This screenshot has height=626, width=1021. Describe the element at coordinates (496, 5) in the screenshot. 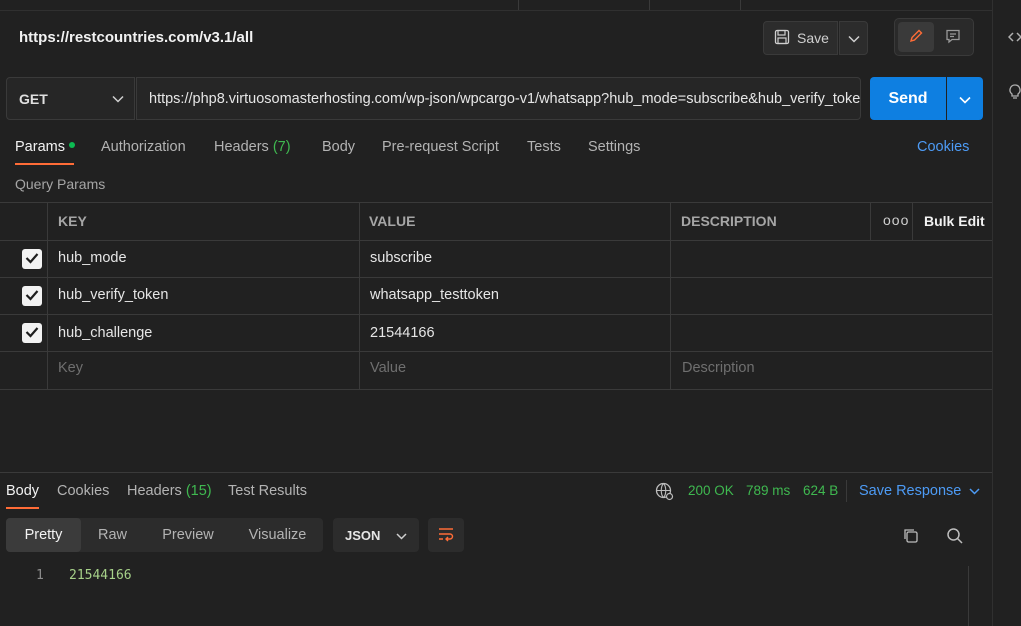

I see `tab-strip` at that location.